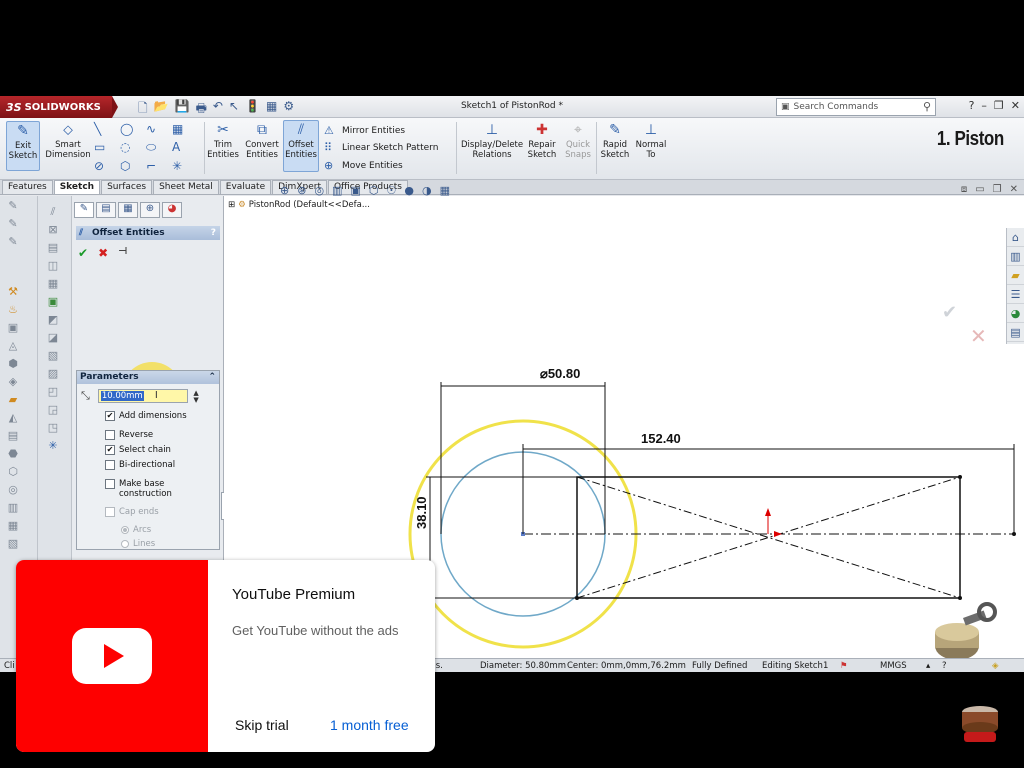 The image size is (1024, 768). What do you see at coordinates (978, 336) in the screenshot?
I see `confirm-corner-cancel-icon: ✕` at bounding box center [978, 336].